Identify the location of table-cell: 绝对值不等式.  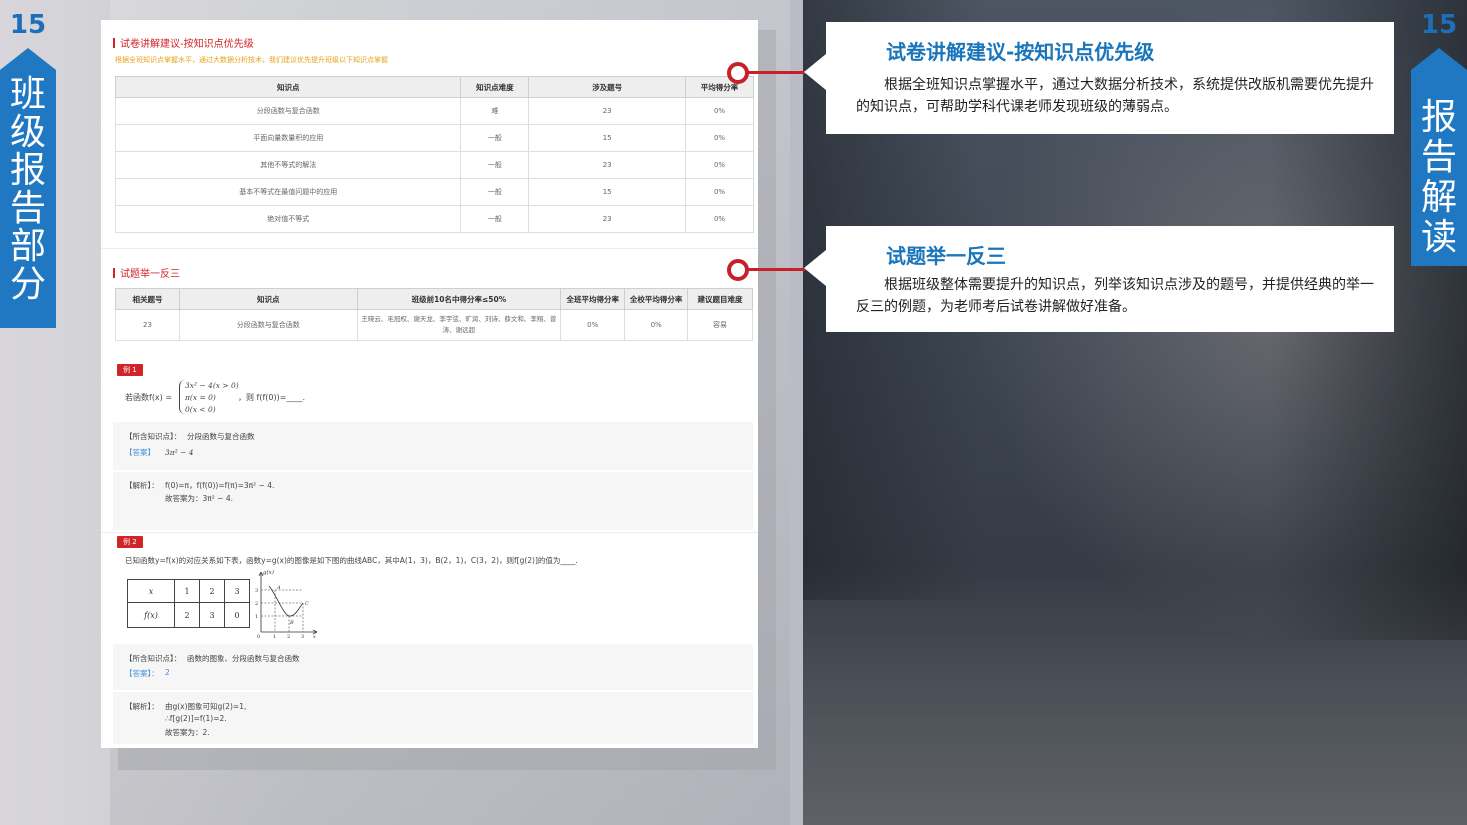
(288, 219).